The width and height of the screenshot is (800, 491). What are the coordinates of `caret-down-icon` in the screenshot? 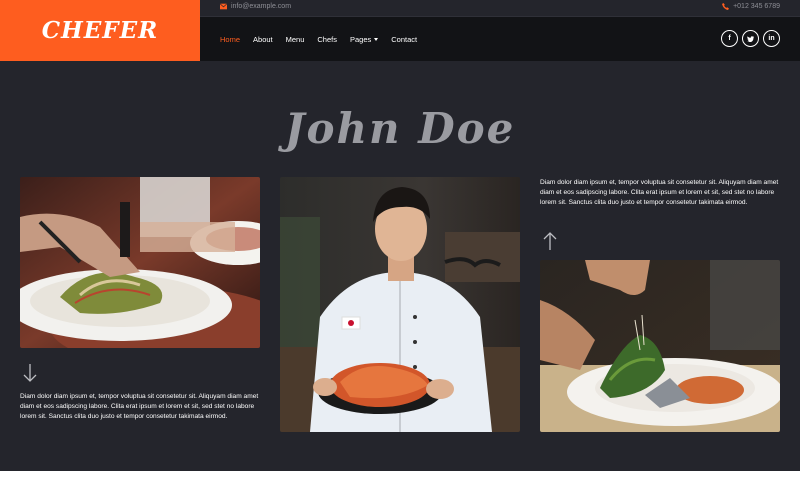 It's located at (376, 39).